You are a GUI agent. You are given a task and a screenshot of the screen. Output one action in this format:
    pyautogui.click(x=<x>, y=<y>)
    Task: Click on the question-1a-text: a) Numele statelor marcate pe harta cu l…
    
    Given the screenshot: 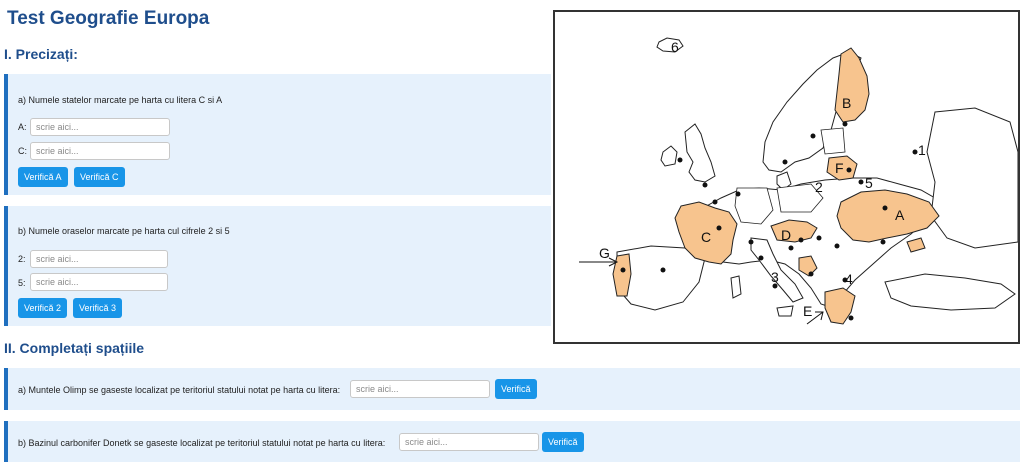 What is the action you would take?
    pyautogui.click(x=120, y=100)
    